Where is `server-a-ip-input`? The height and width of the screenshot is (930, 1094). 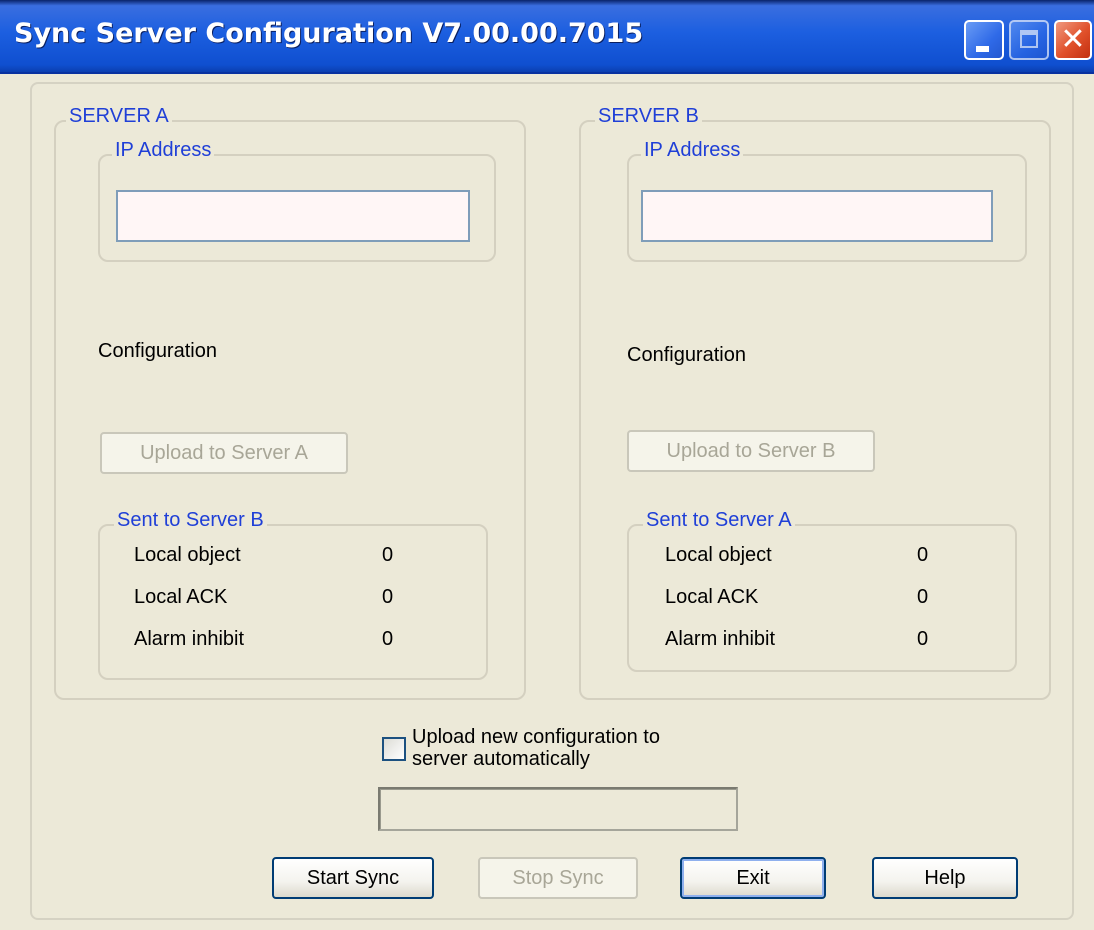
server-a-ip-input is located at coordinates (293, 216).